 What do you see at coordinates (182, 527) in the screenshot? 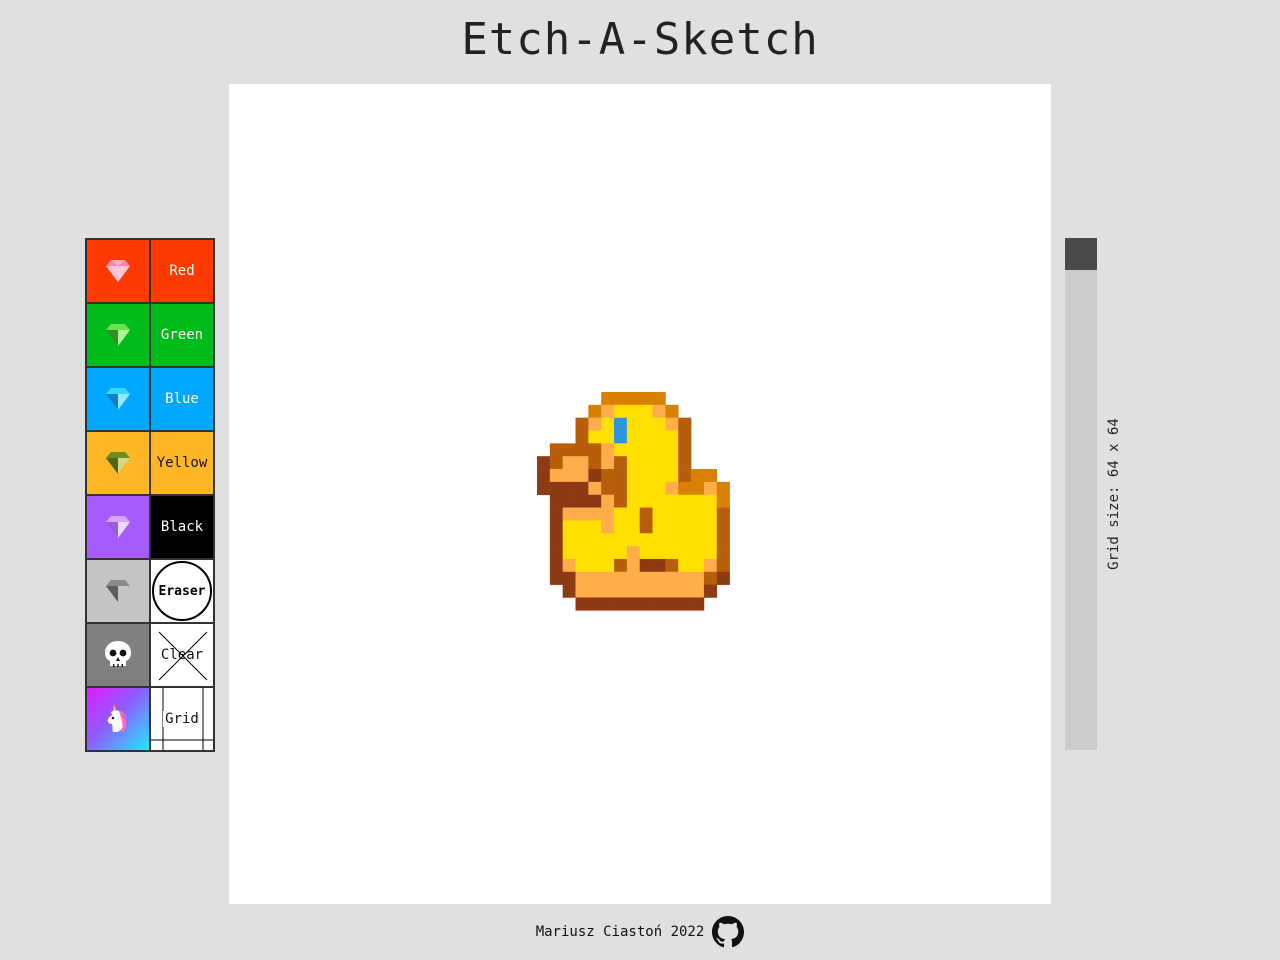
I see `color-black-button: Black` at bounding box center [182, 527].